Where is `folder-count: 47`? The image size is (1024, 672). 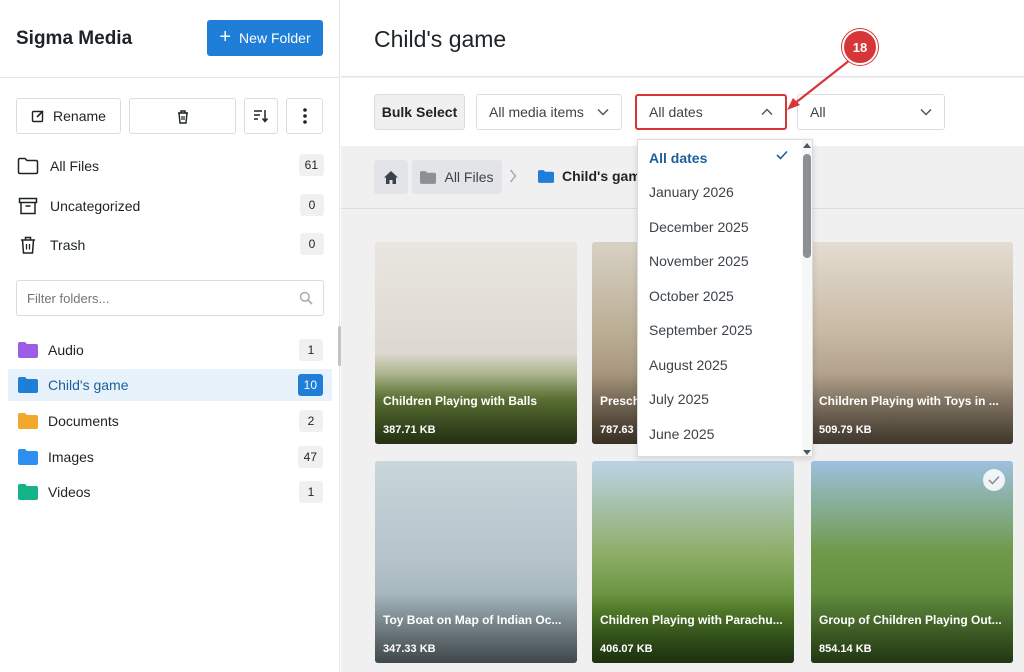
folder-count: 47 is located at coordinates (310, 457).